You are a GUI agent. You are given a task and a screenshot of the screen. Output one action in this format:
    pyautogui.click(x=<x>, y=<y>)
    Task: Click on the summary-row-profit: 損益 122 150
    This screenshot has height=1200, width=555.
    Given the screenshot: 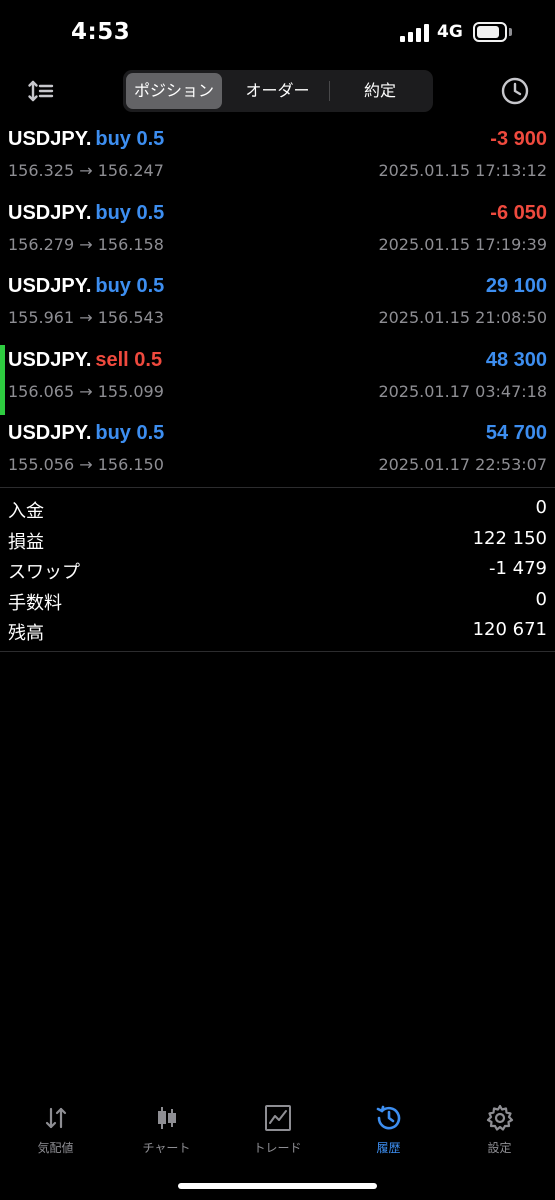 What is the action you would take?
    pyautogui.click(x=277, y=540)
    